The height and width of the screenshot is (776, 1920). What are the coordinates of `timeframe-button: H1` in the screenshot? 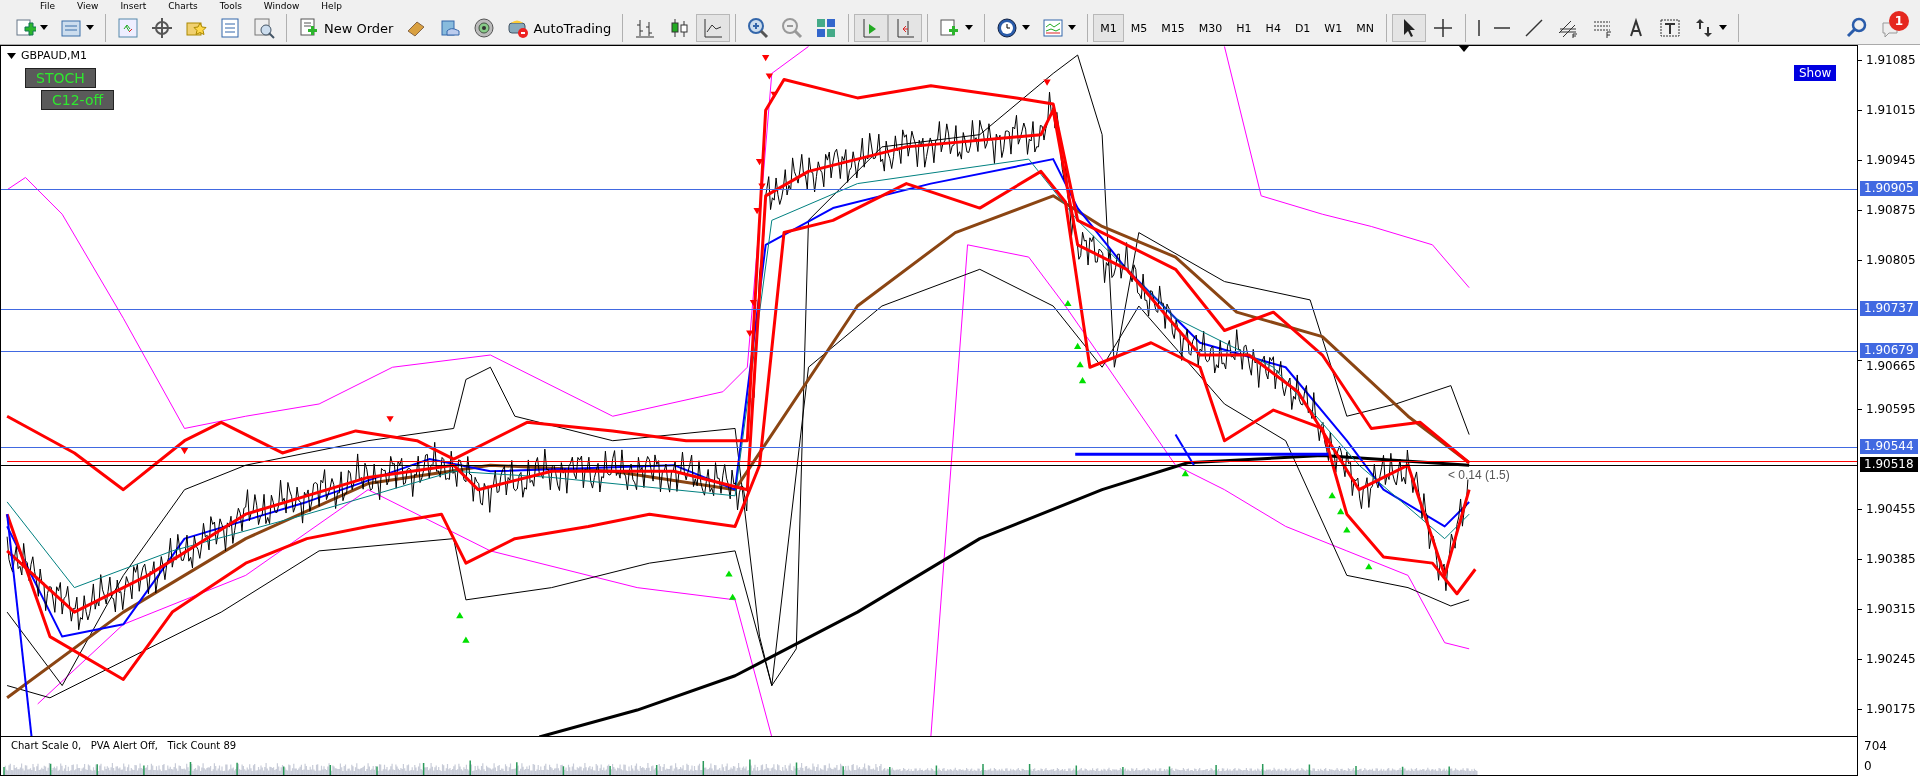 It's located at (1244, 28).